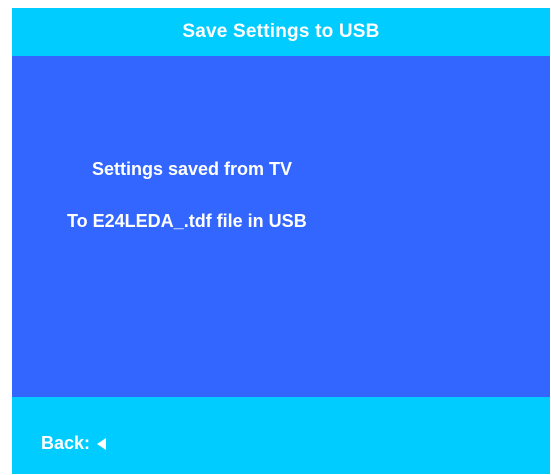  I want to click on message-line-1: Settings saved from TV, so click(192, 169).